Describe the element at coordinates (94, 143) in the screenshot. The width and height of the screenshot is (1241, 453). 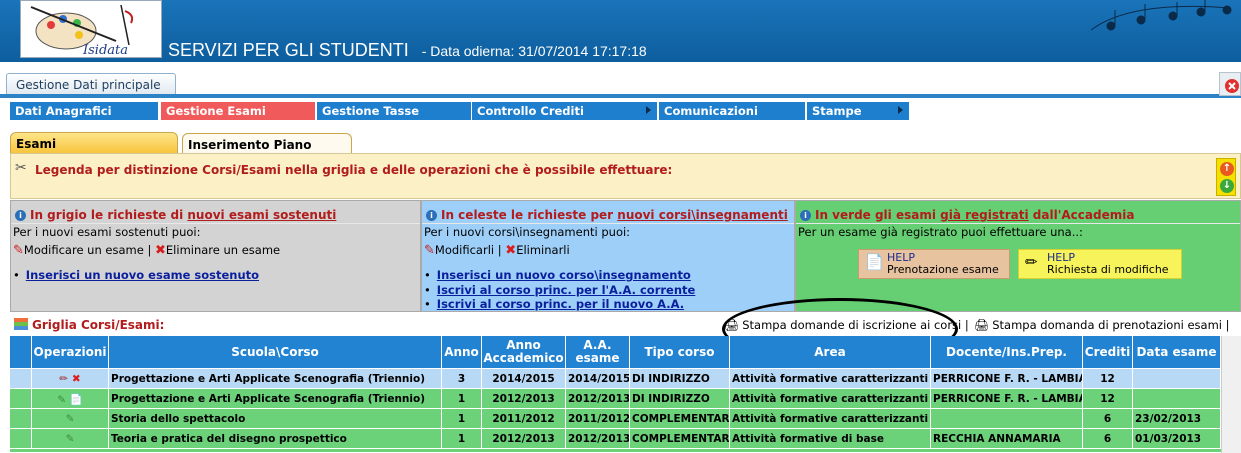
I see `tab-esami: Esami` at that location.